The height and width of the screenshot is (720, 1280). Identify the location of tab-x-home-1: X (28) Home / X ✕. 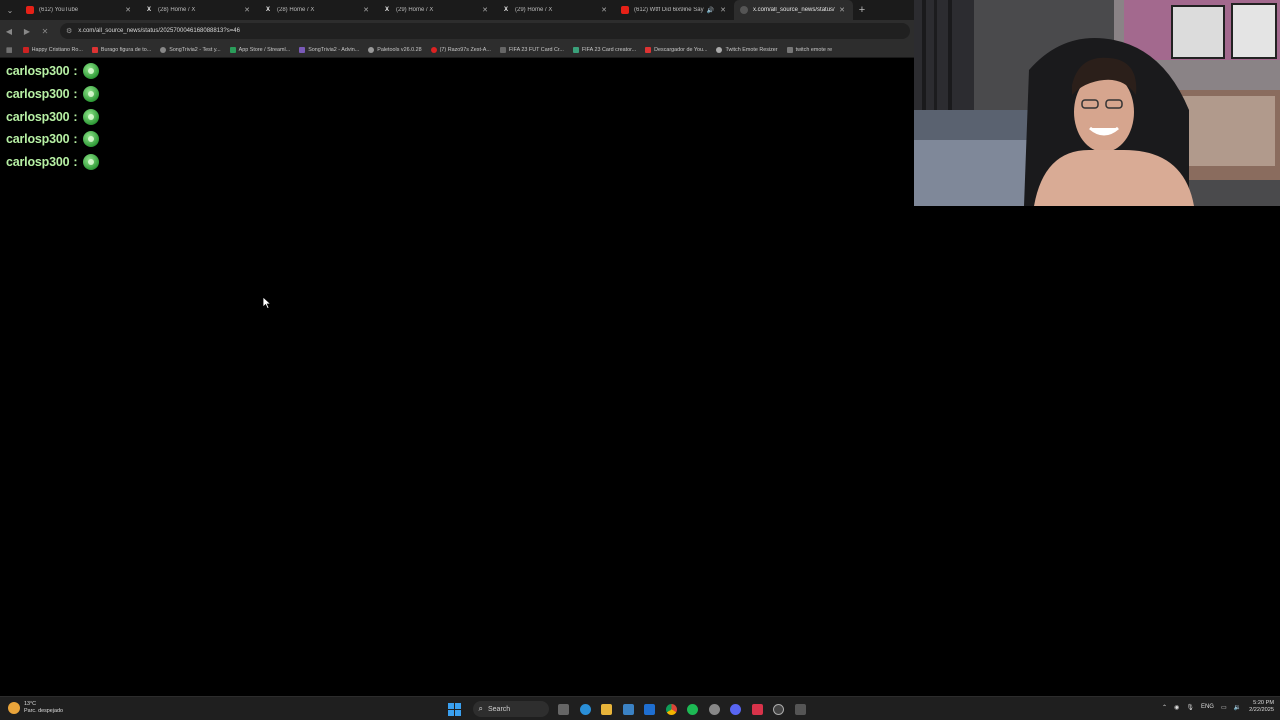
(198, 10).